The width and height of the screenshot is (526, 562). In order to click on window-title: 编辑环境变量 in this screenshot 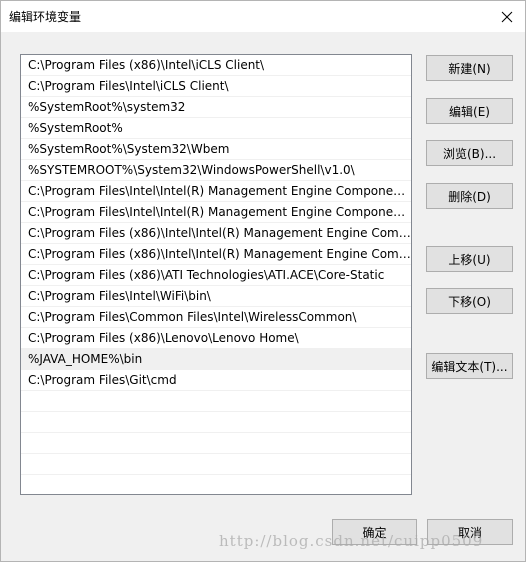, I will do `click(45, 17)`.